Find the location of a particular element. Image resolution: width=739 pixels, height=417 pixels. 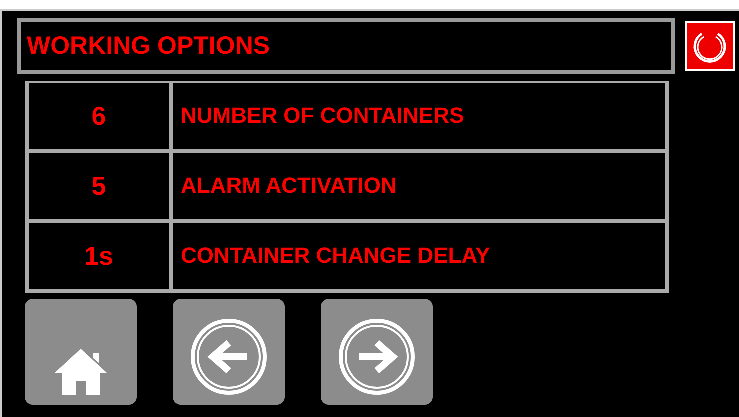

option-label: NUMBER OF CONTAINERS is located at coordinates (420, 116).